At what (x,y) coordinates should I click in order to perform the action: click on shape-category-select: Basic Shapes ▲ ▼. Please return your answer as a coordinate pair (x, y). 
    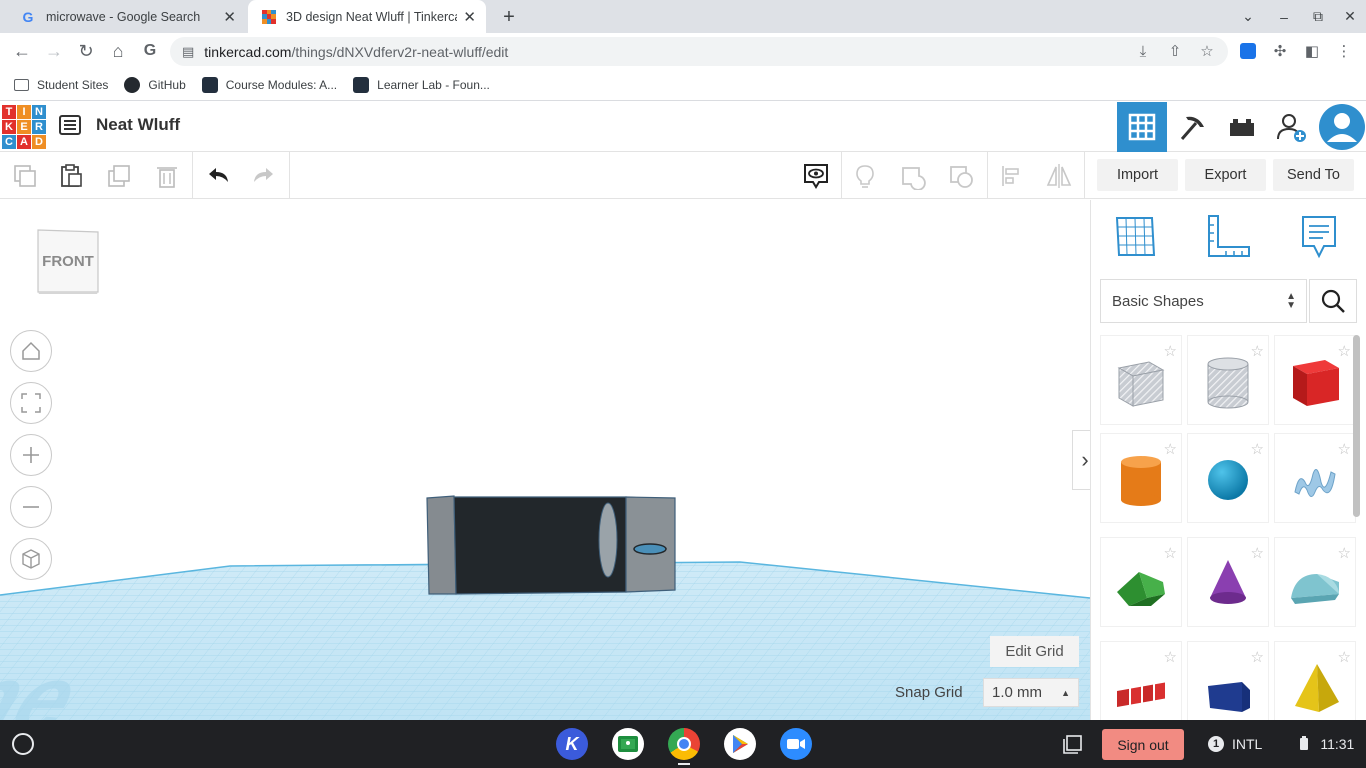
    Looking at the image, I should click on (1203, 301).